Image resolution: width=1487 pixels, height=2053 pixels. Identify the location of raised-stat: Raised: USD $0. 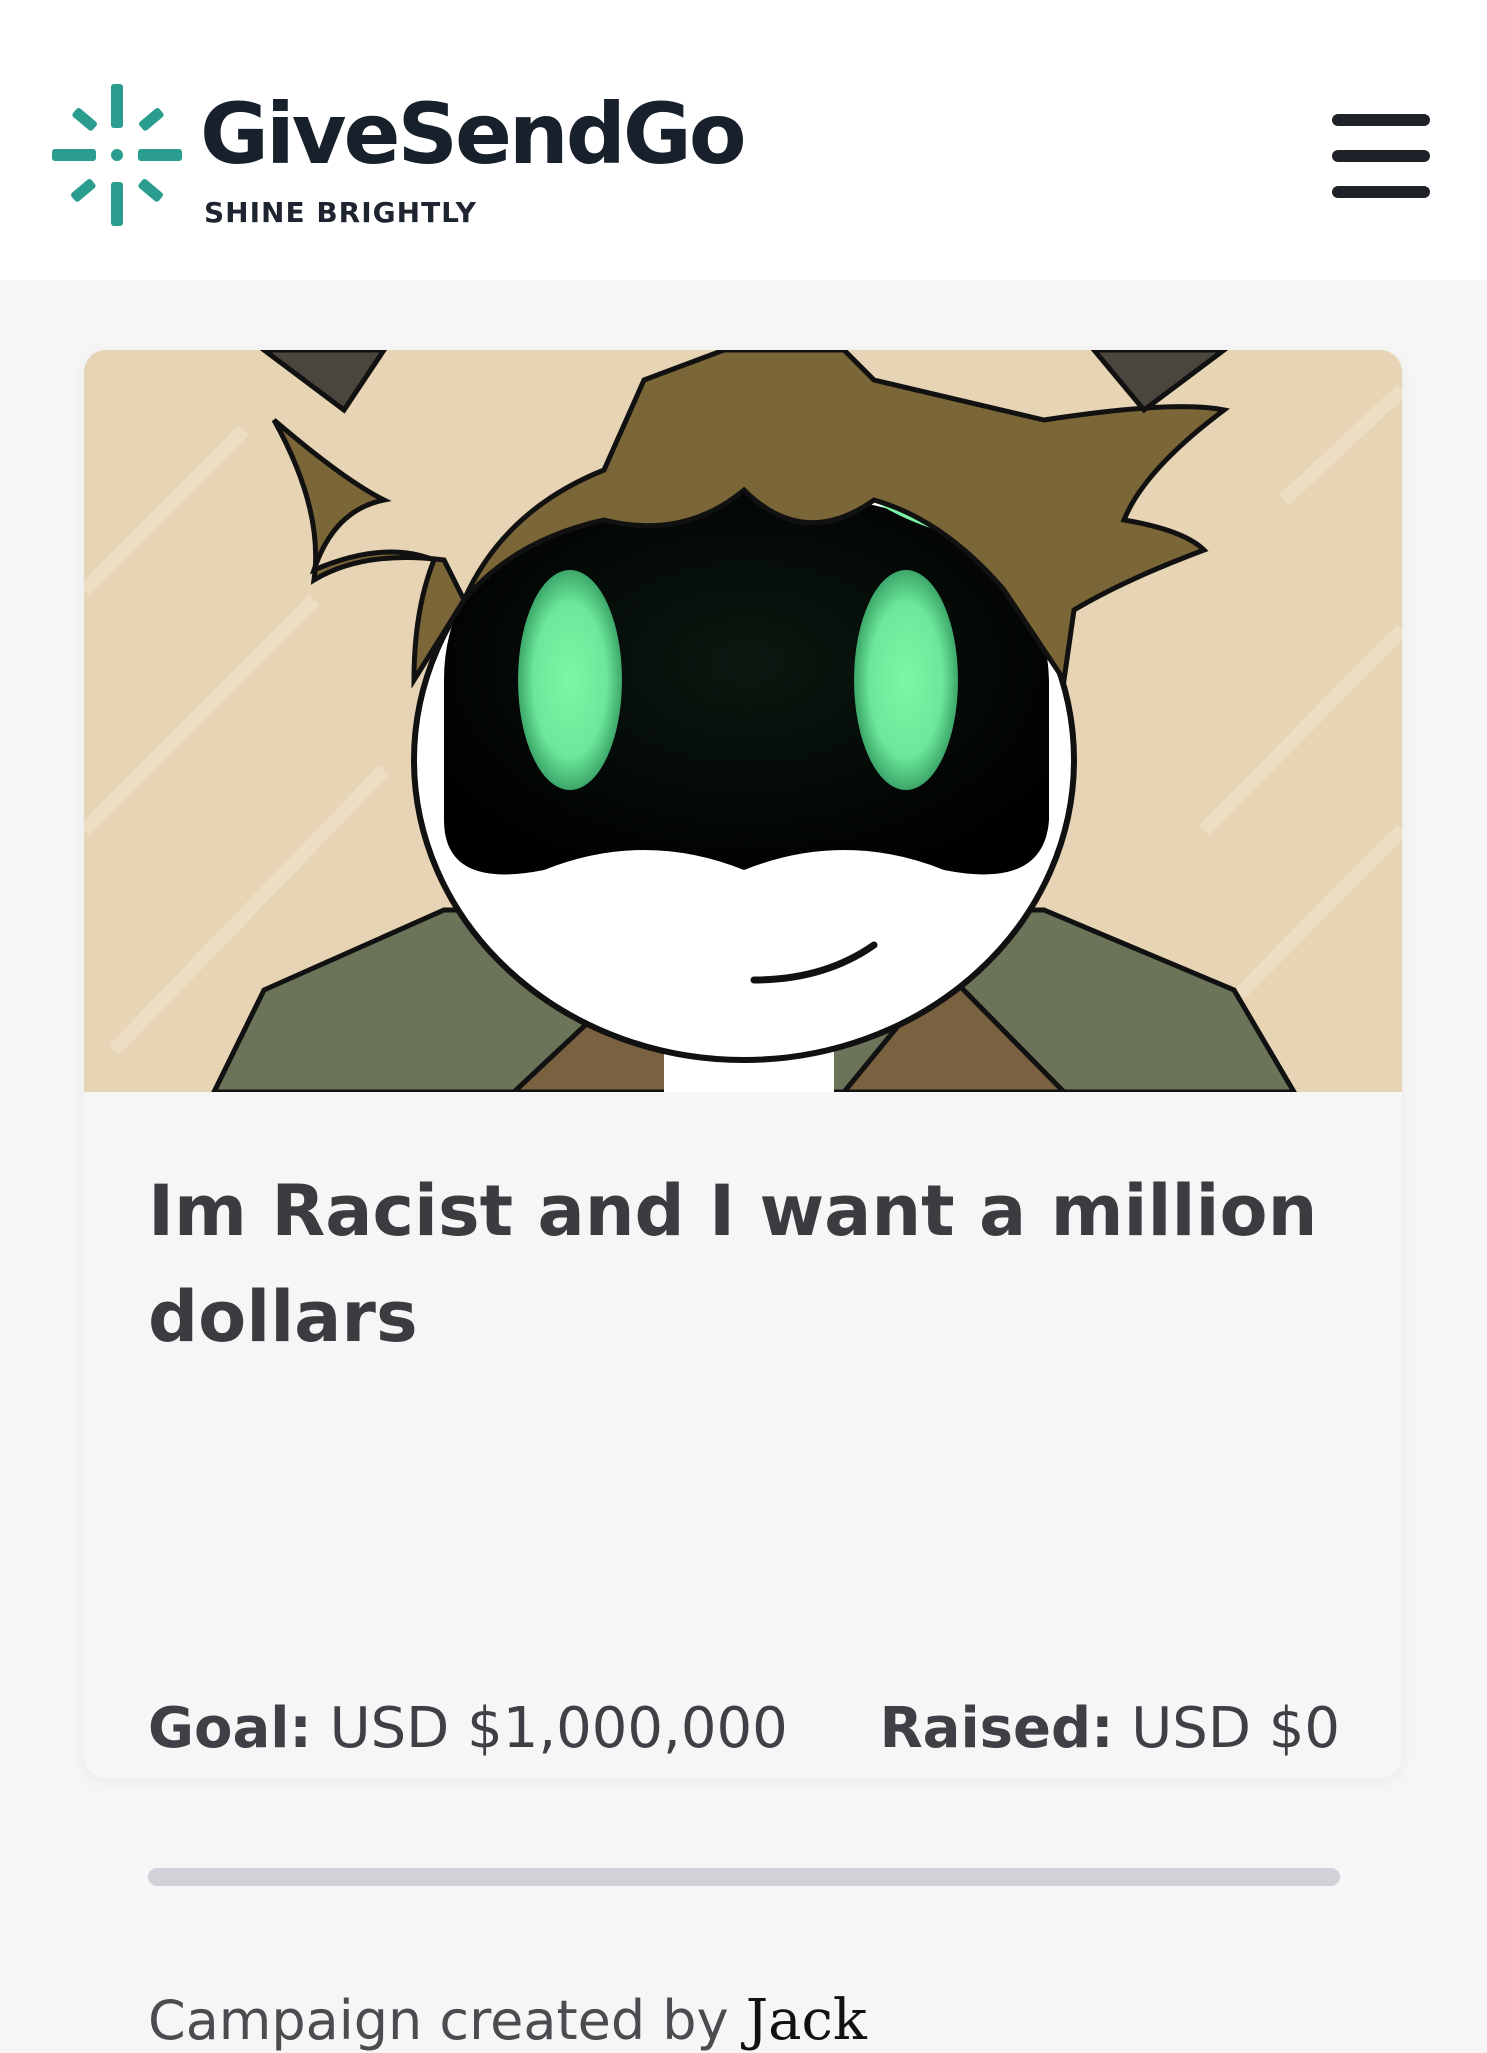
(1110, 1728).